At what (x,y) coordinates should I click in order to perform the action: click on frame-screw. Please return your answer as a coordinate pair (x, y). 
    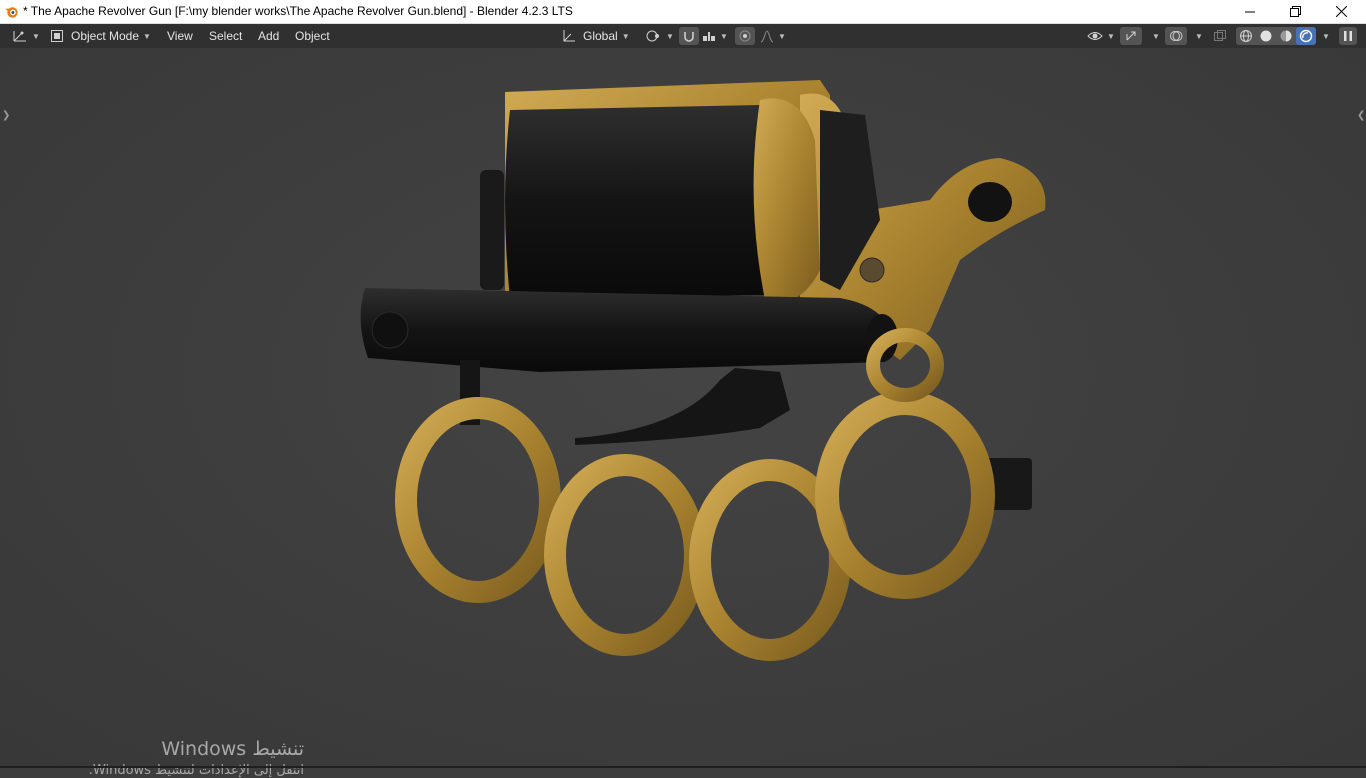
    Looking at the image, I should click on (872, 270).